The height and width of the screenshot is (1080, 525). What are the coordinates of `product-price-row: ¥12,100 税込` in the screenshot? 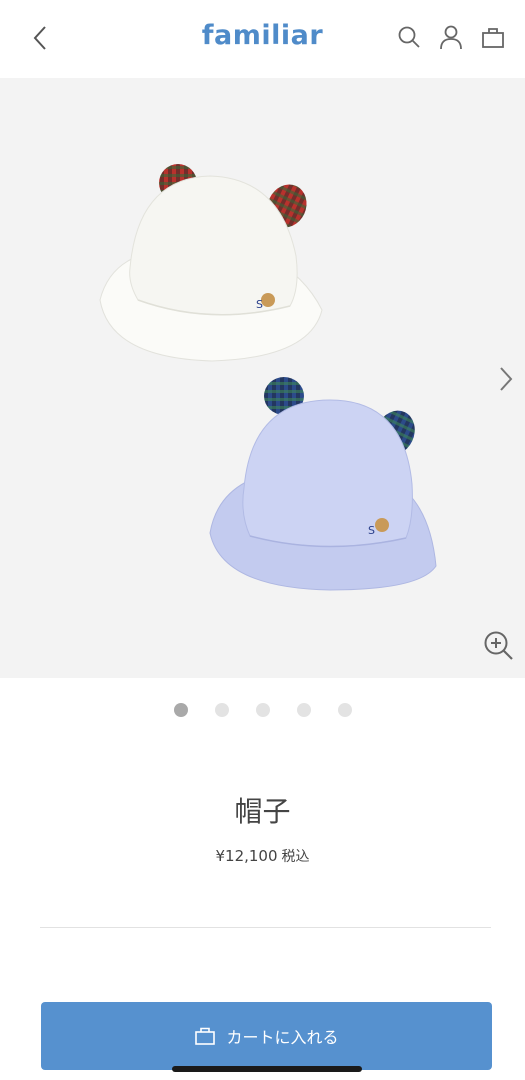 It's located at (262, 856).